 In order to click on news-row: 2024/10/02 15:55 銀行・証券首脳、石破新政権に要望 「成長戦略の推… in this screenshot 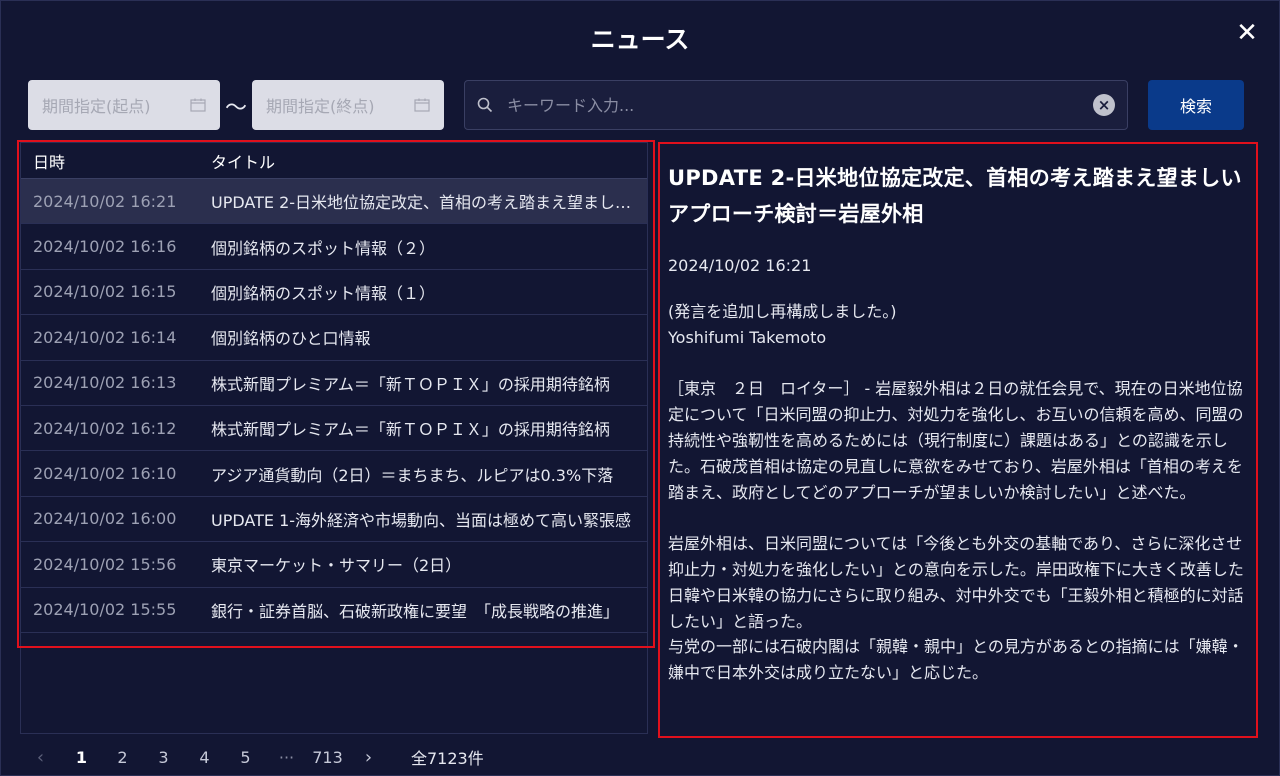, I will do `click(334, 610)`.